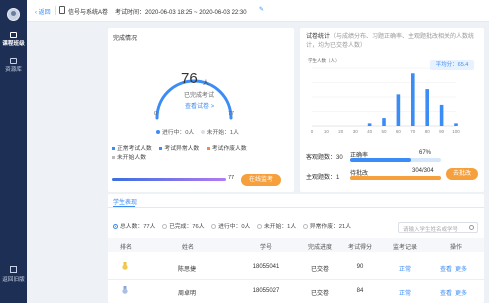 Image resolution: width=489 pixels, height=303 pixels. Describe the element at coordinates (455, 248) in the screenshot. I see `column-actions: 操作` at that location.